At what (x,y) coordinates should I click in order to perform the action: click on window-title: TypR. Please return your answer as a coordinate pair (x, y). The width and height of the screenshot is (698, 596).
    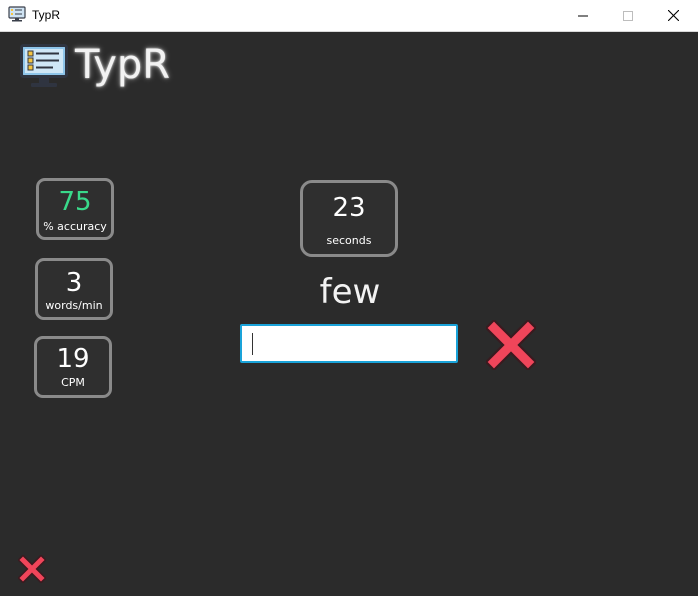
    Looking at the image, I should click on (46, 15).